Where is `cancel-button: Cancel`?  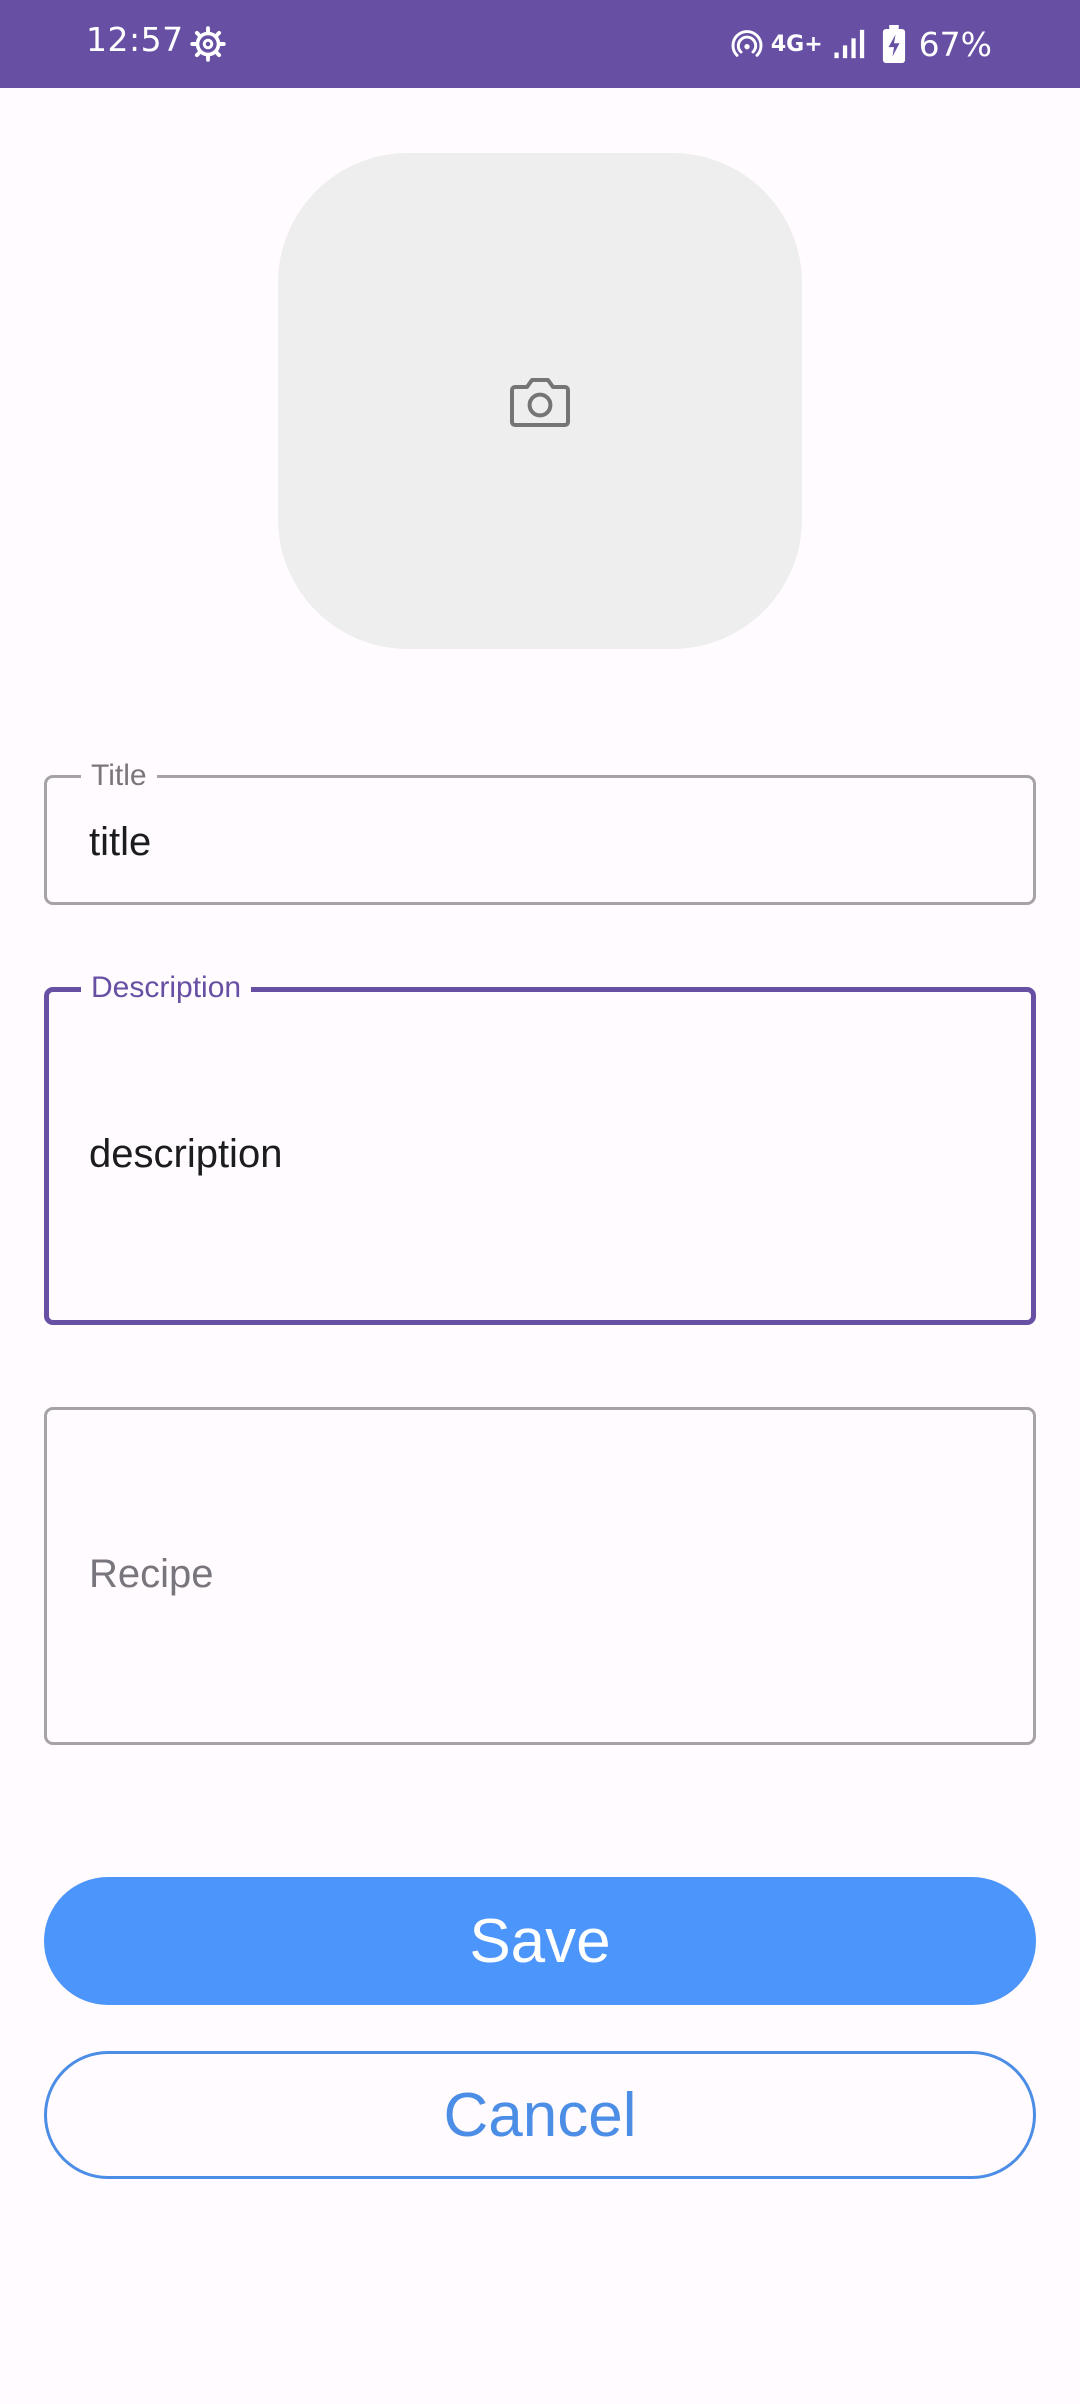 cancel-button: Cancel is located at coordinates (540, 2115).